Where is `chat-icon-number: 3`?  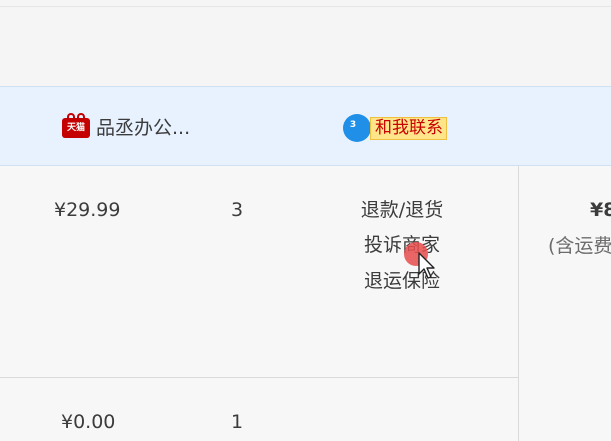
chat-icon-number: 3 is located at coordinates (353, 125).